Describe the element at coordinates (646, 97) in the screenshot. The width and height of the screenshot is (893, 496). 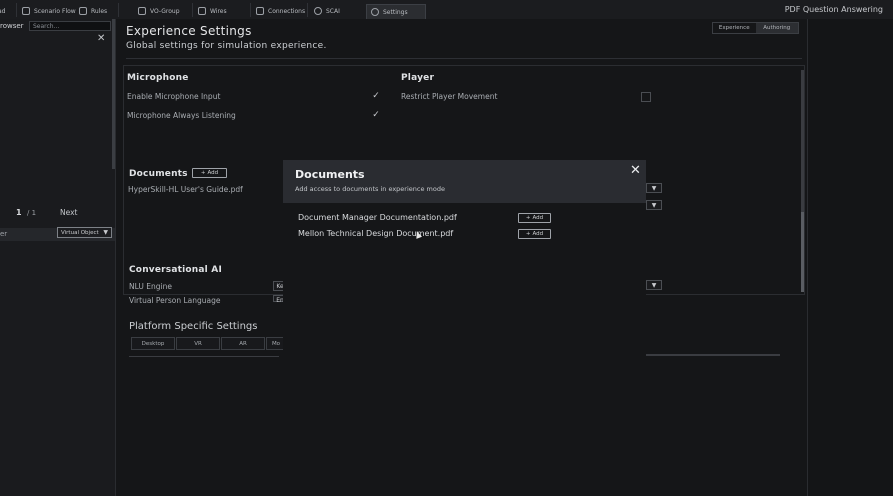
I see `restrict-player-movement-checkbox` at that location.